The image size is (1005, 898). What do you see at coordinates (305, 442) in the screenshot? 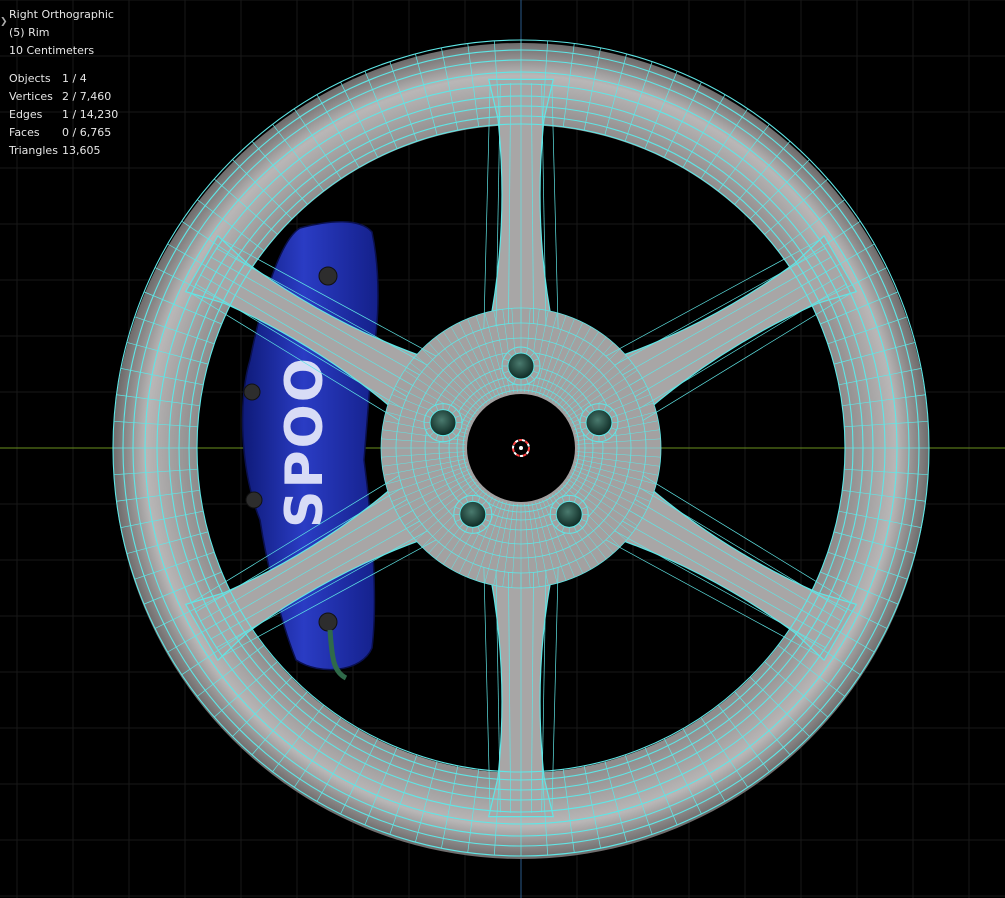
I see `caliper-logo: SPOO` at bounding box center [305, 442].